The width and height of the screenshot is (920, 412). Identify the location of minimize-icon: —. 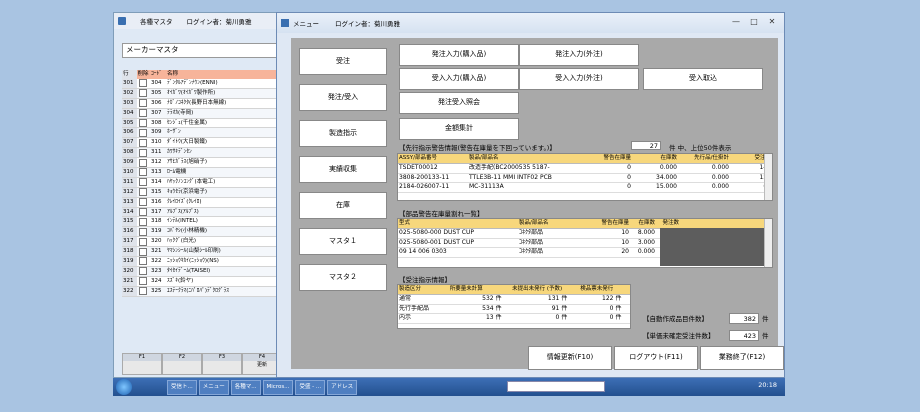
(736, 22).